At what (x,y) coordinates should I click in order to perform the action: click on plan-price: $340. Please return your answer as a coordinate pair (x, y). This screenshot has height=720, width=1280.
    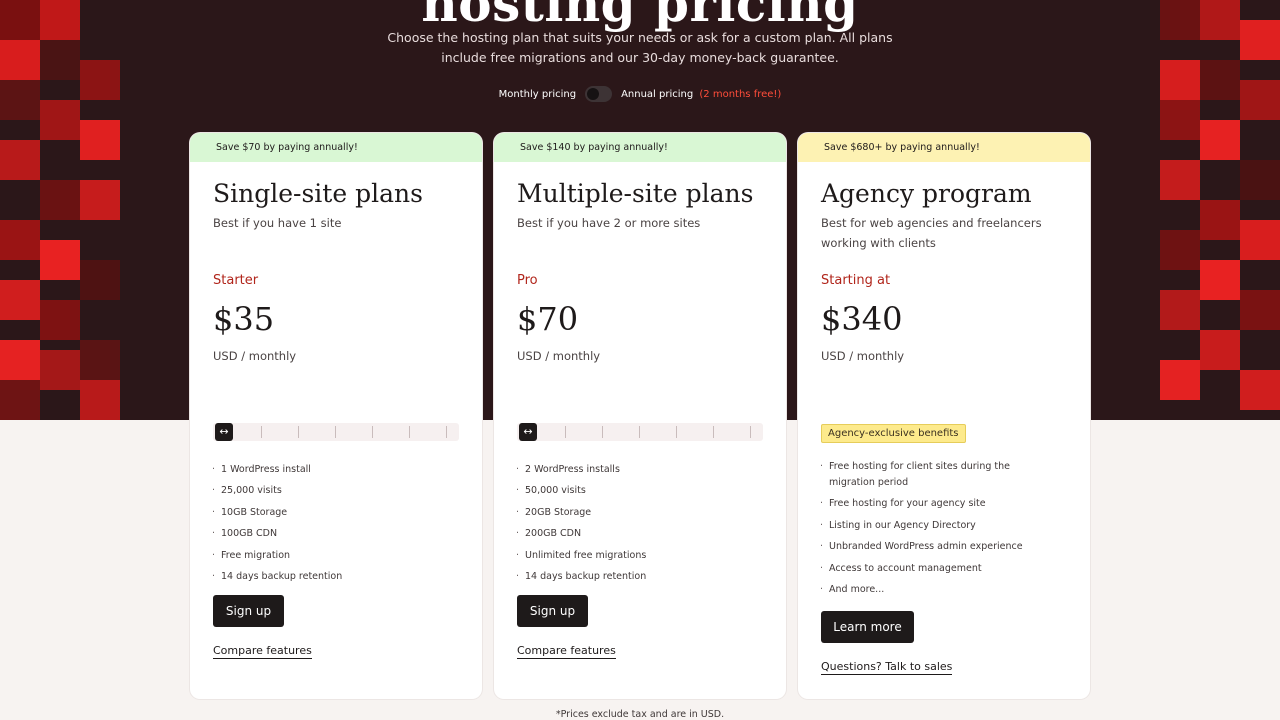
    Looking at the image, I should click on (862, 319).